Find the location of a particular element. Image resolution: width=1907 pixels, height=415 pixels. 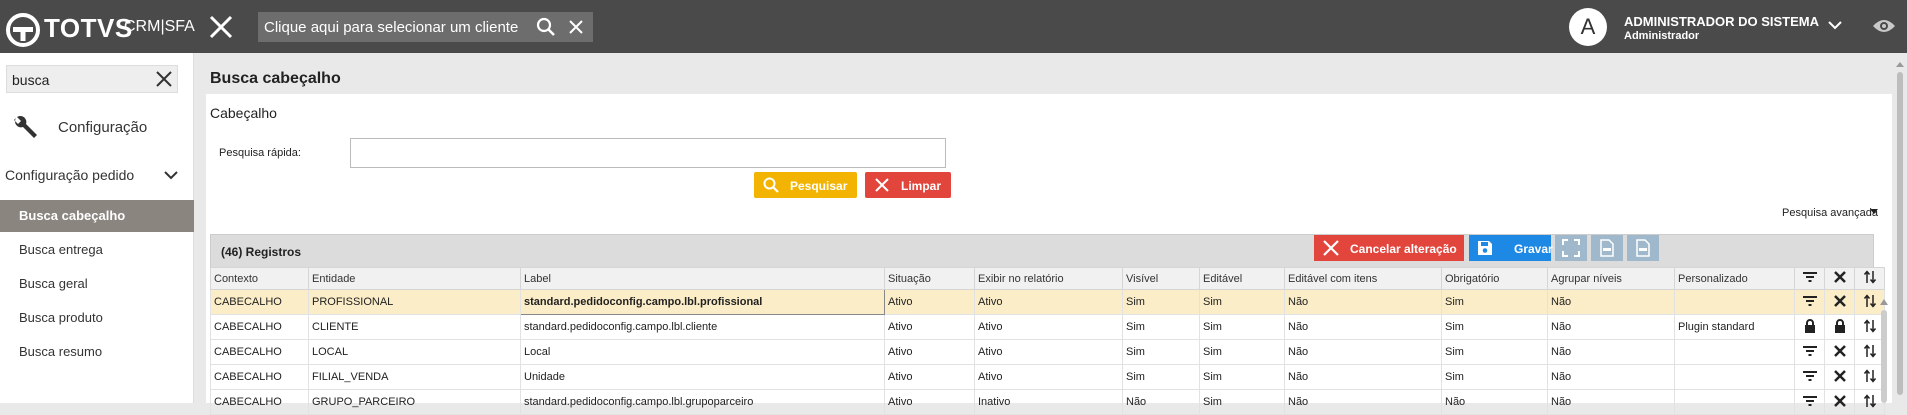

table-cell: LOCAL is located at coordinates (414, 352).